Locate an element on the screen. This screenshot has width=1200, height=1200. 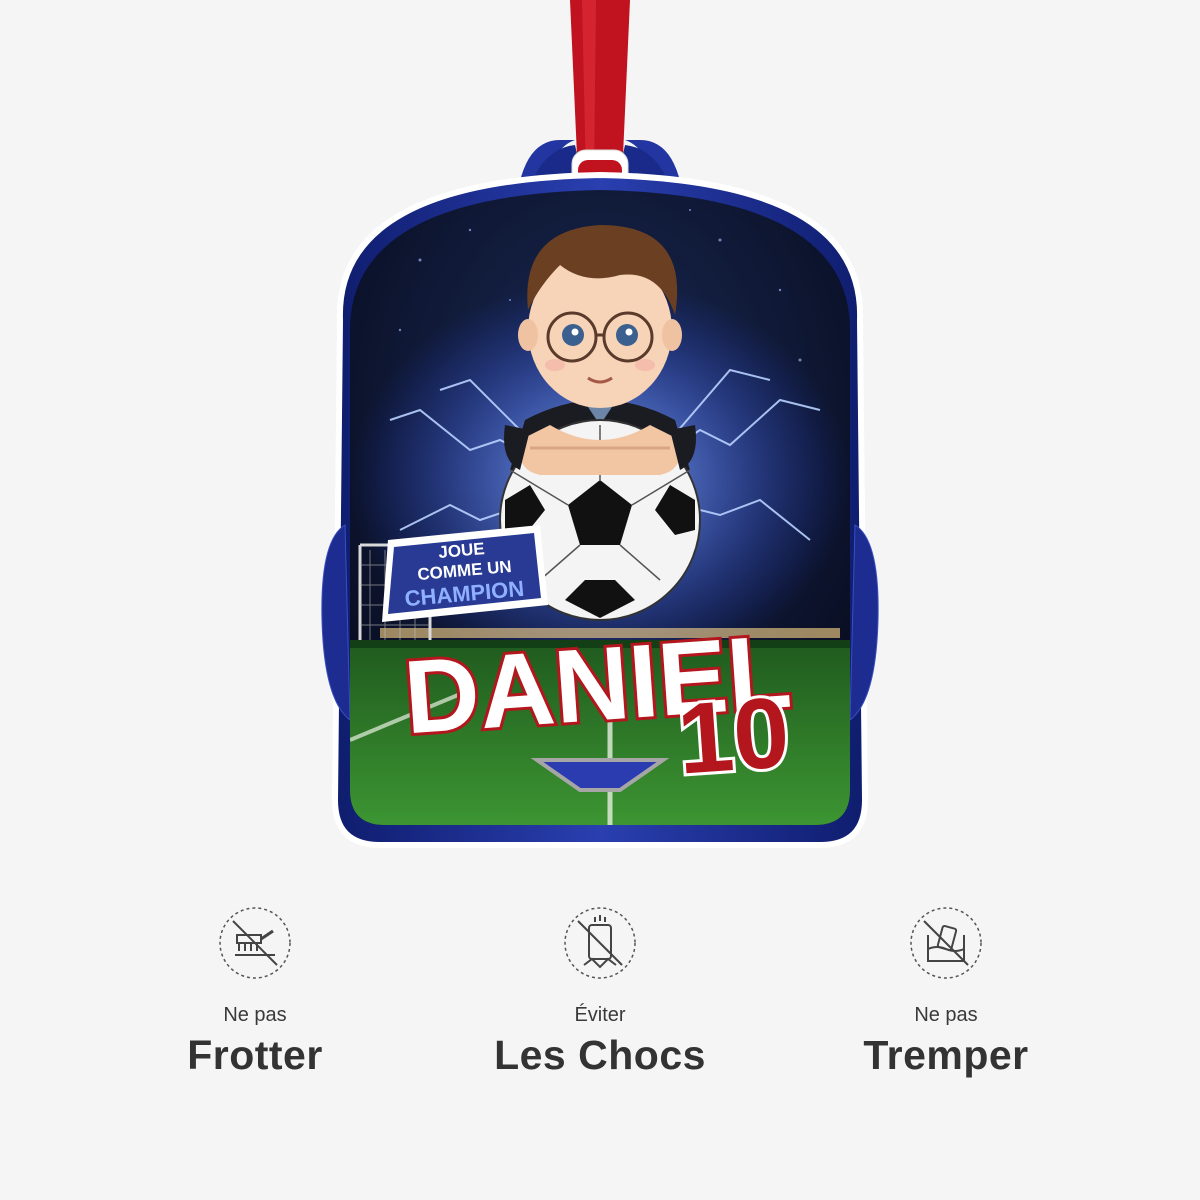
no-impact-icon is located at coordinates (600, 943).